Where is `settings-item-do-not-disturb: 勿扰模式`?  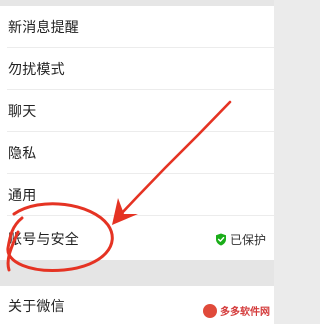
settings-item-do-not-disturb: 勿扰模式 is located at coordinates (137, 69).